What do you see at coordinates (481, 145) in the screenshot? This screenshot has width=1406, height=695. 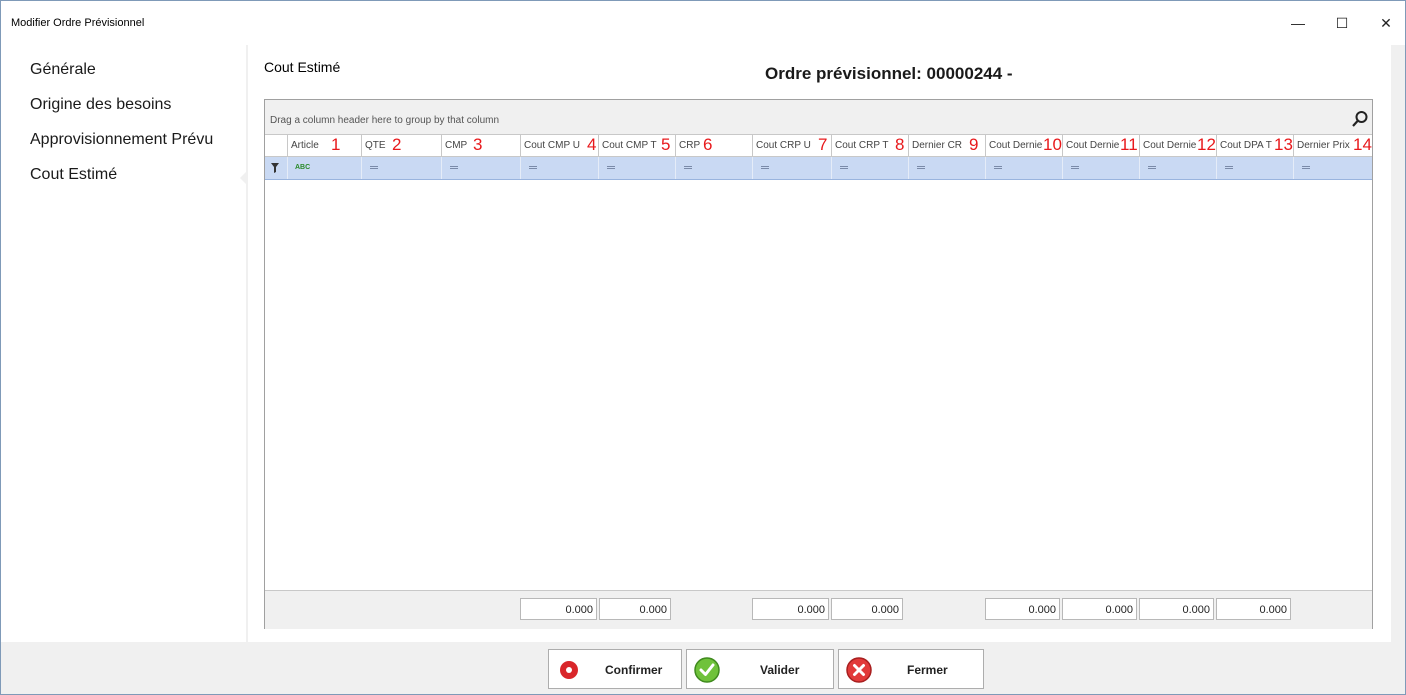 I see `column-header-cmp: CMP 3` at bounding box center [481, 145].